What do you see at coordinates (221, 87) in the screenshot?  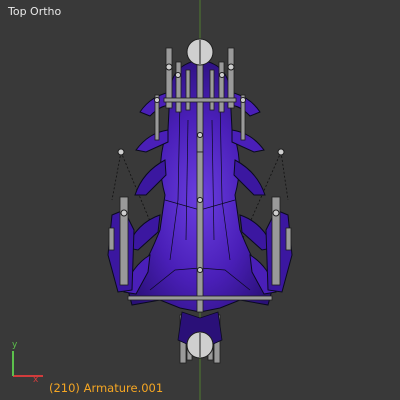 I see `bone-top-right-b` at bounding box center [221, 87].